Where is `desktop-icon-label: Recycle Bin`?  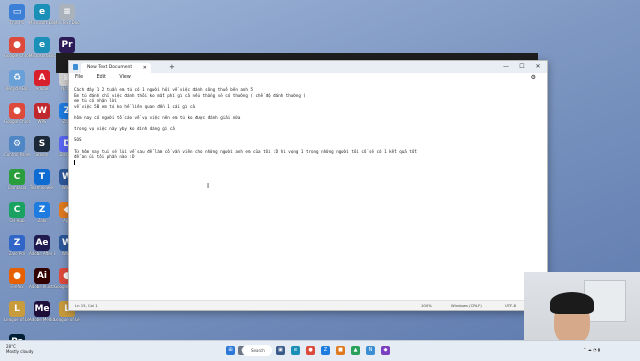
desktop-icon-label: Recycle Bin is located at coordinates (17, 88).